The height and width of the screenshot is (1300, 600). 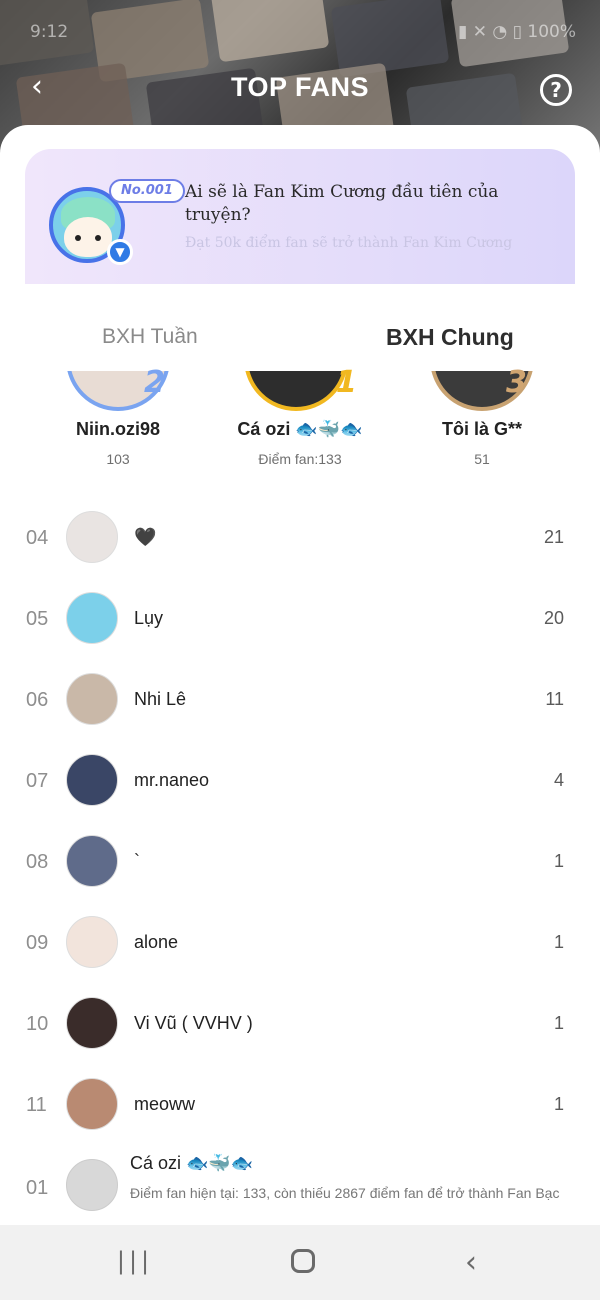 What do you see at coordinates (300, 541) in the screenshot?
I see `fan-row: 04 🖤 21` at bounding box center [300, 541].